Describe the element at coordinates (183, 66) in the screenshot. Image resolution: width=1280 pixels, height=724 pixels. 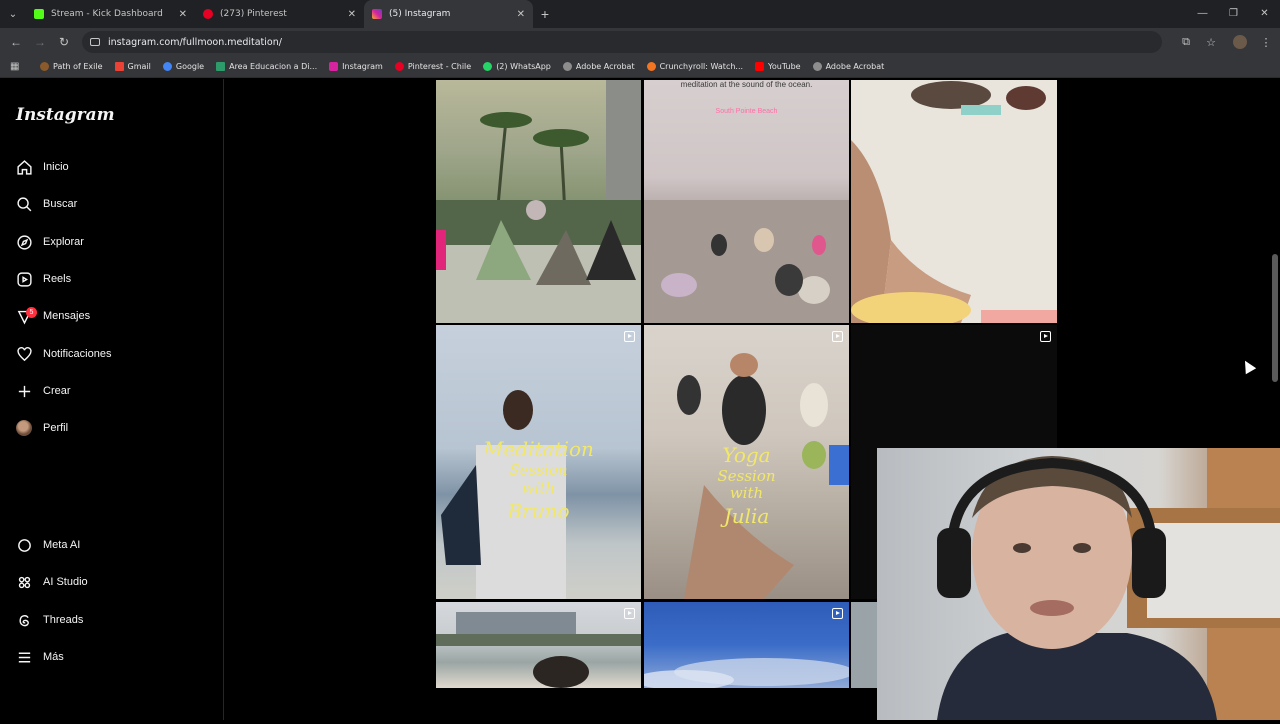
I see `bookmark-item: Google` at that location.